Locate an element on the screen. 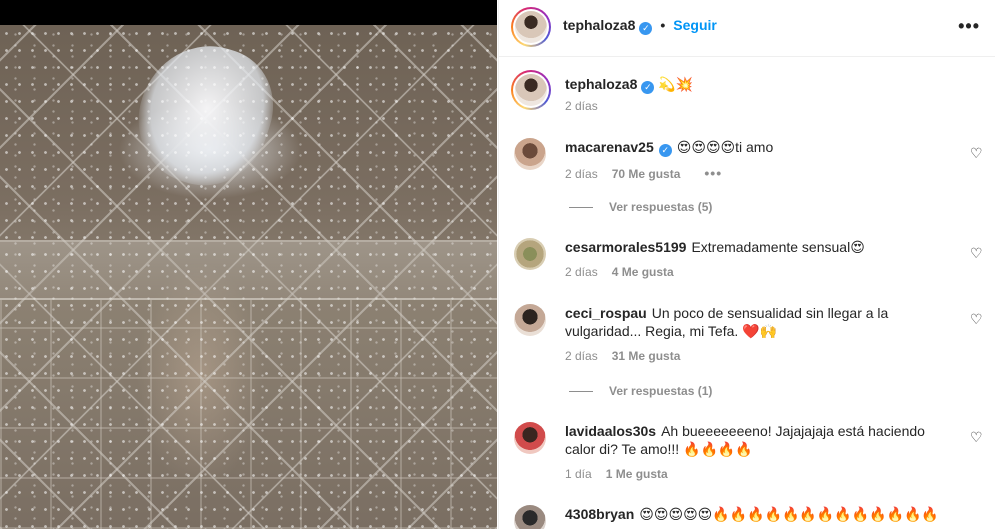 This screenshot has height=529, width=995. view-replies-button: Ver respuestas (1) is located at coordinates (640, 391).